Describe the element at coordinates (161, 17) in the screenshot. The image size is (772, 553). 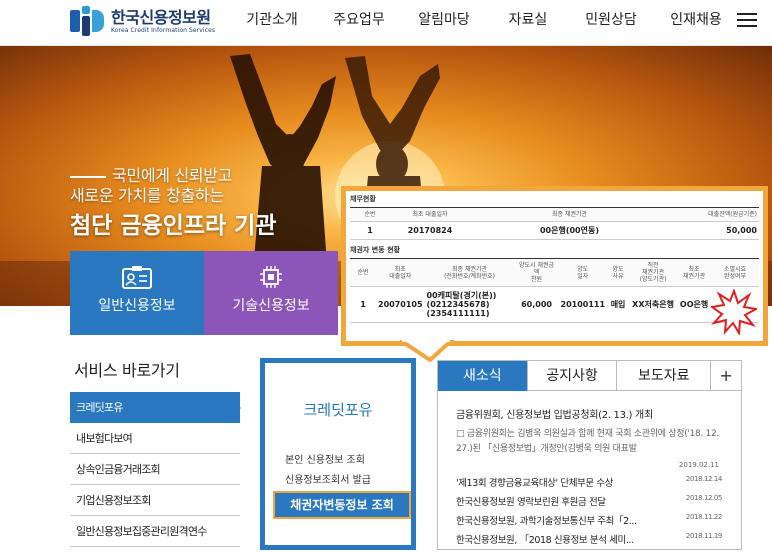
I see `logo-name: 한국신용정보원` at that location.